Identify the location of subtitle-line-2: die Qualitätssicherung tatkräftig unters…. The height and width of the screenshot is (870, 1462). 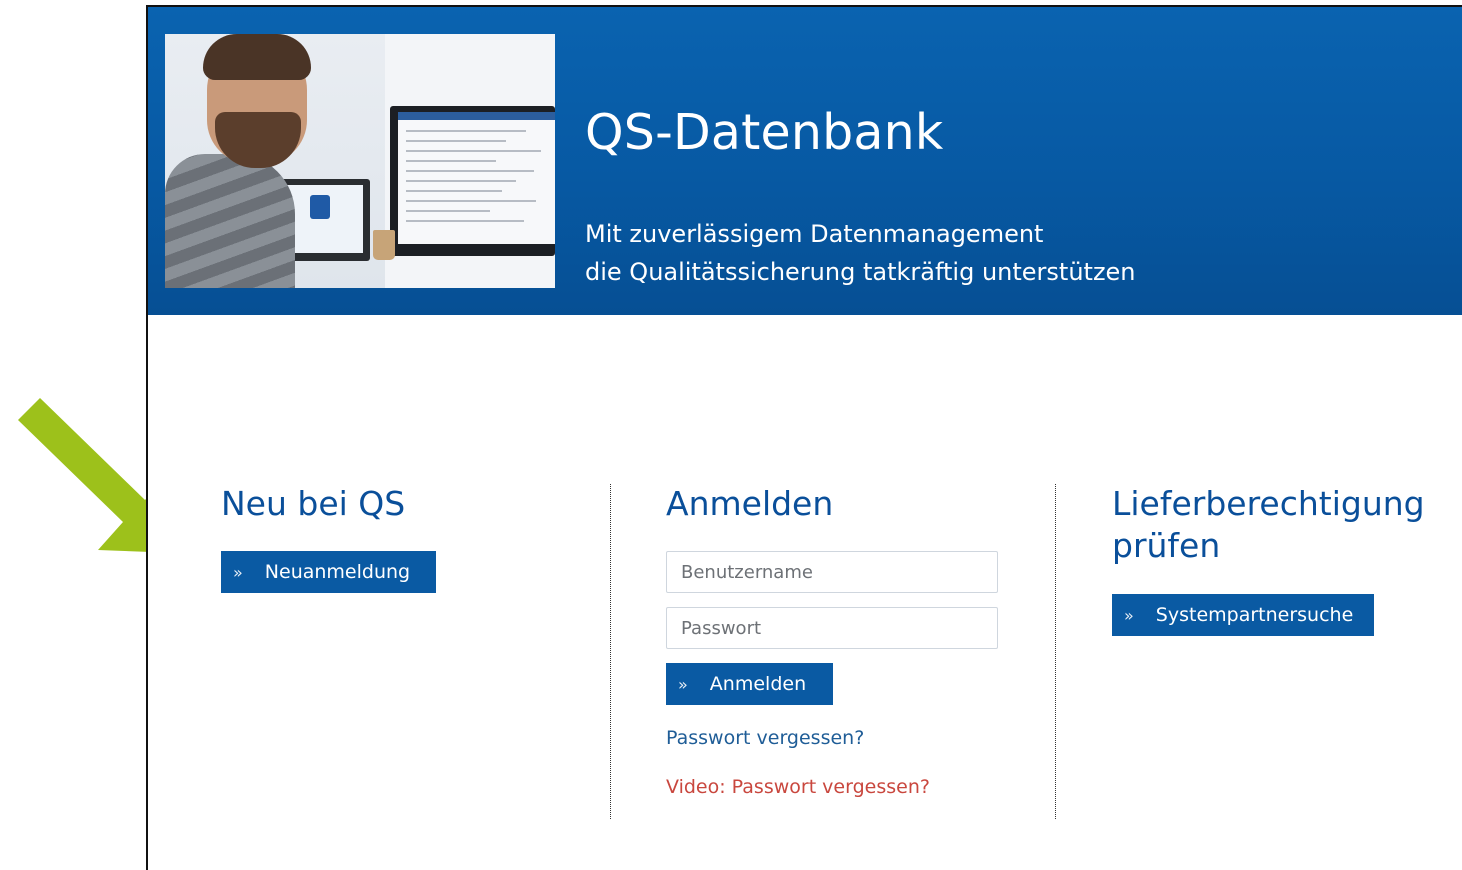
(860, 272).